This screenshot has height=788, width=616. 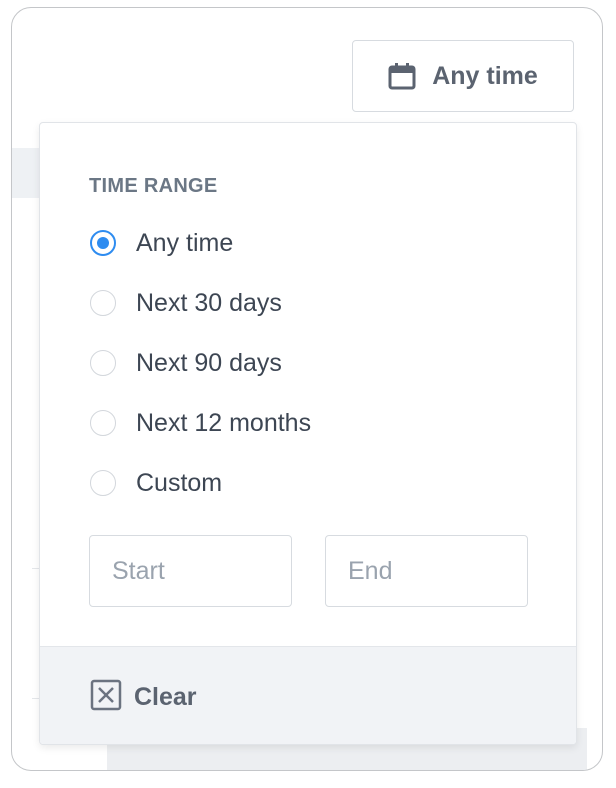 I want to click on option-any-time: Any time, so click(x=161, y=243).